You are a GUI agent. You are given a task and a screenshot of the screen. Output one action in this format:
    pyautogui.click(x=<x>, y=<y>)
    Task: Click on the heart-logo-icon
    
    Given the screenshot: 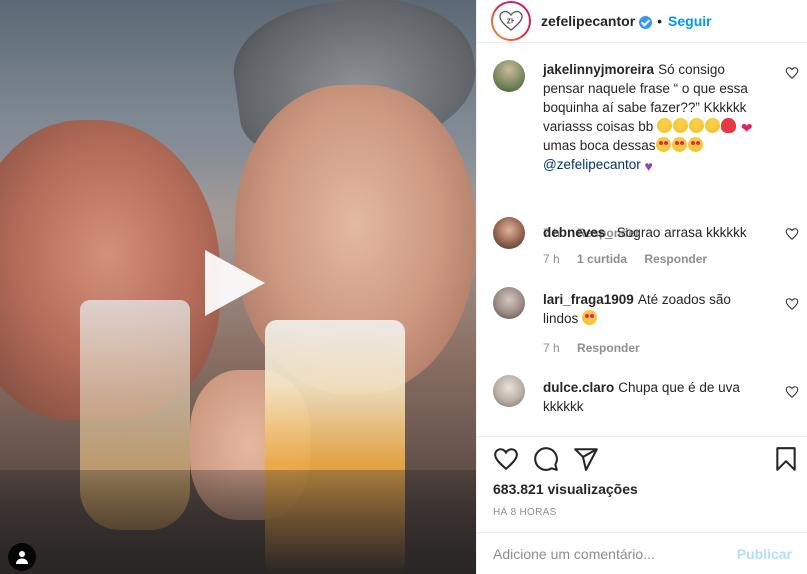 What is the action you would take?
    pyautogui.click(x=511, y=20)
    